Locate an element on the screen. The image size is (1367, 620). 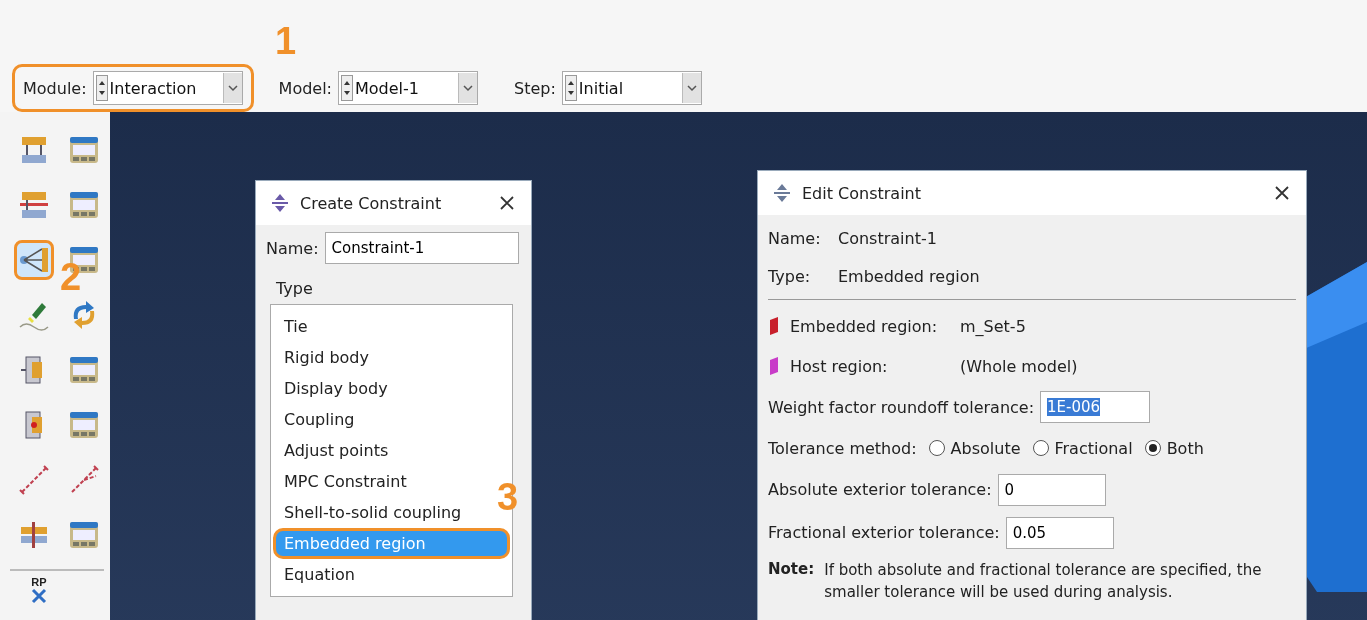
dialog-title: Create Constraint is located at coordinates (371, 203).